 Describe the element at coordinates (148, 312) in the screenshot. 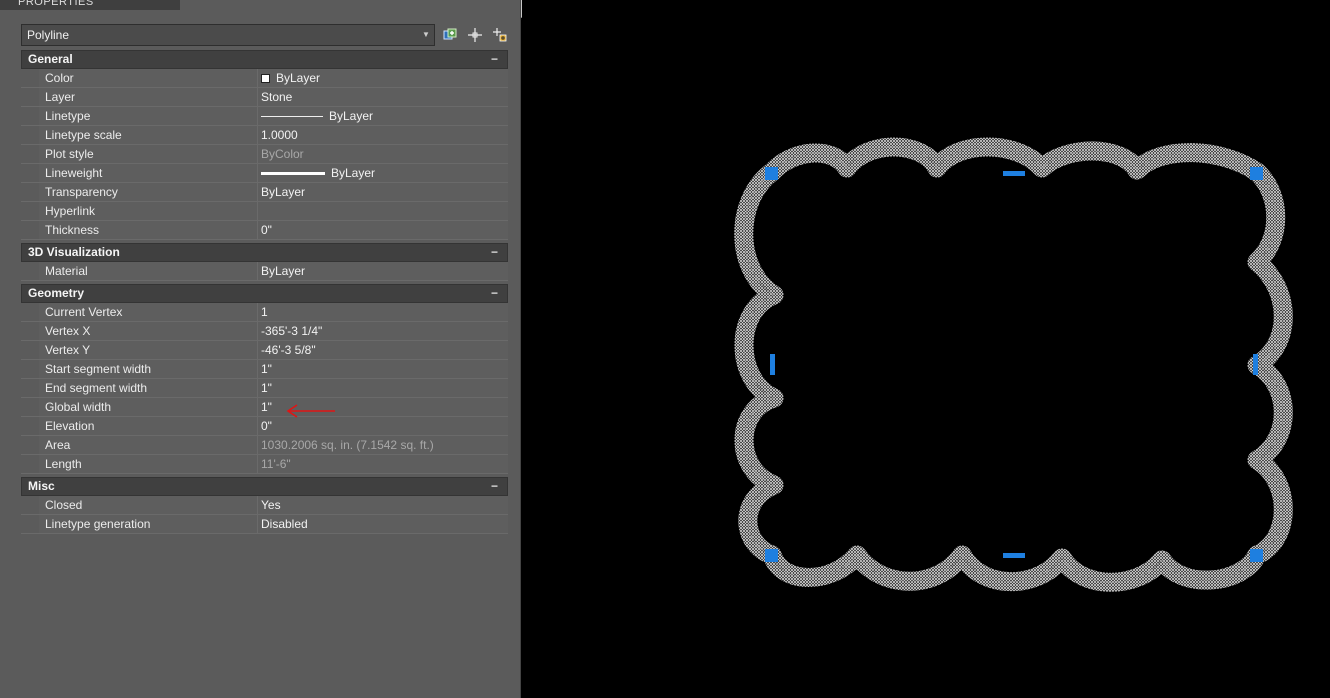

I see `property-label: Current Vertex` at that location.